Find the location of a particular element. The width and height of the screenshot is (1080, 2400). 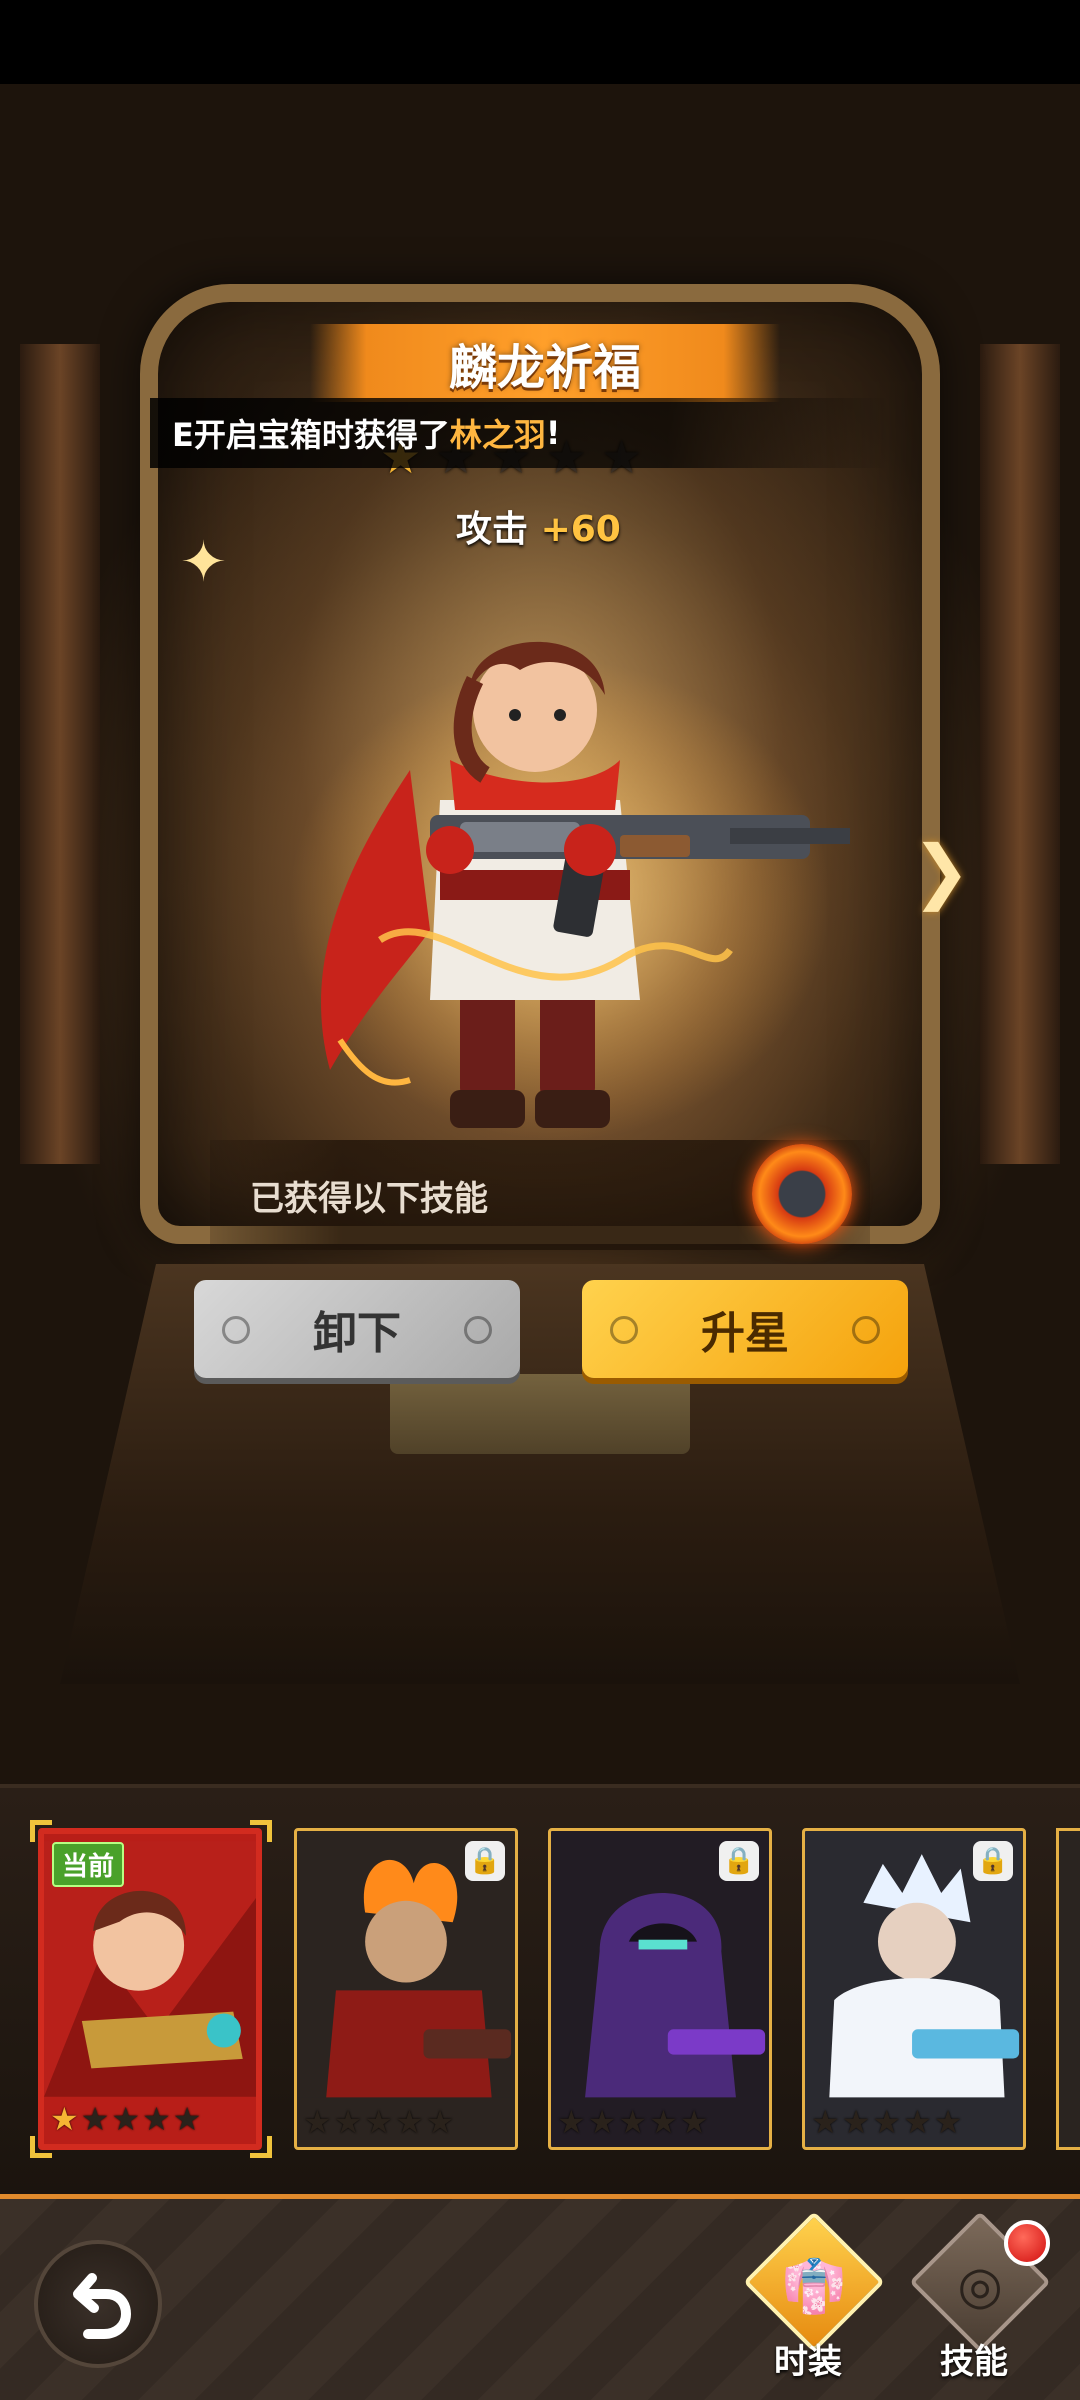

hero-character is located at coordinates (570, 890).